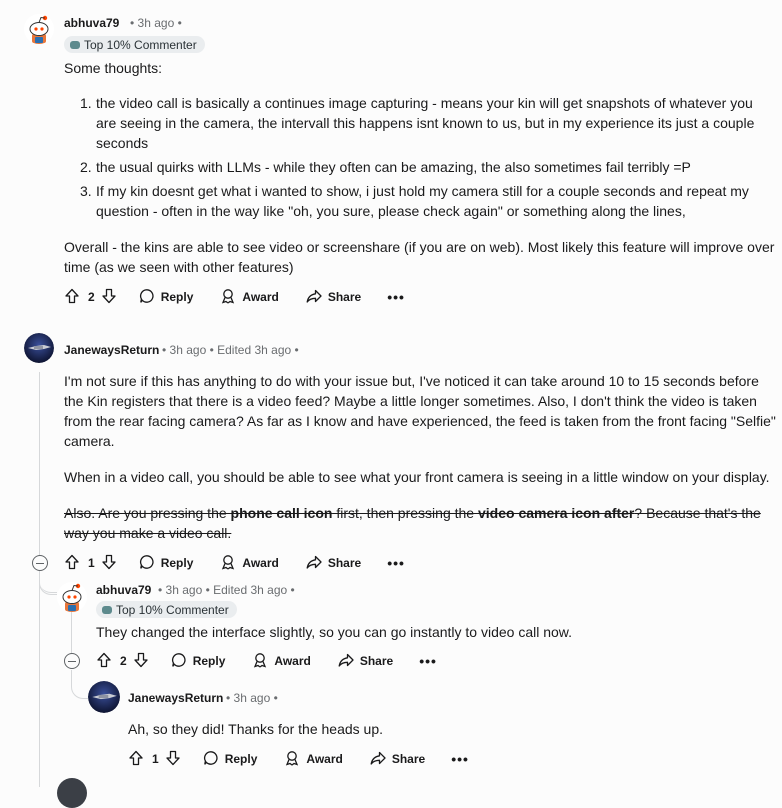 This screenshot has width=782, height=808. Describe the element at coordinates (79, 684) in the screenshot. I see `thread-connector-reply` at that location.